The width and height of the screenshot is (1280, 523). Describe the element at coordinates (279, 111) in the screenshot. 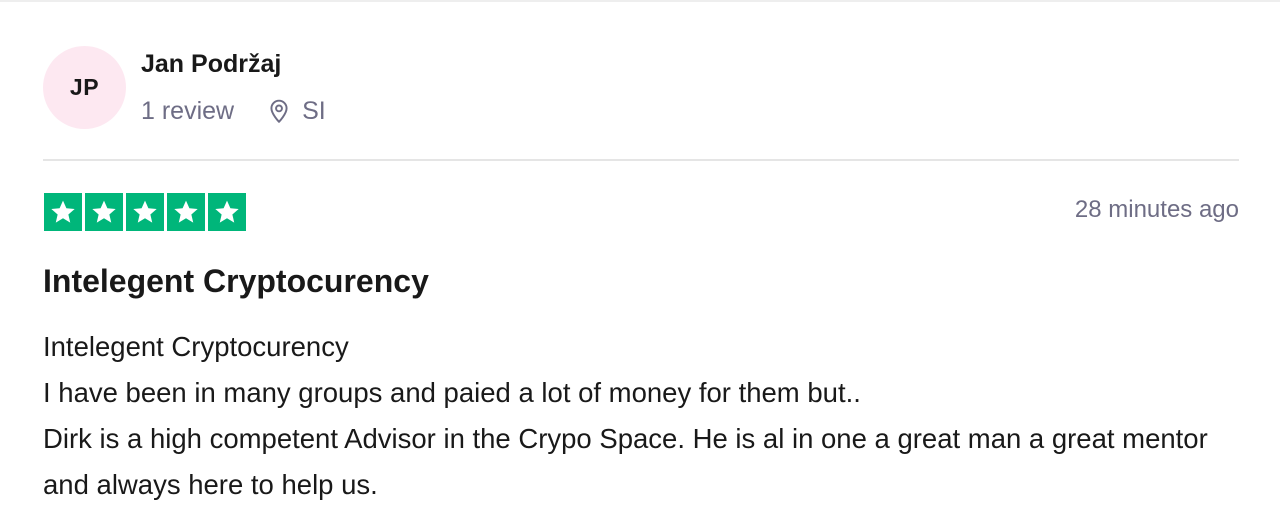

I see `location-pin-icon` at that location.